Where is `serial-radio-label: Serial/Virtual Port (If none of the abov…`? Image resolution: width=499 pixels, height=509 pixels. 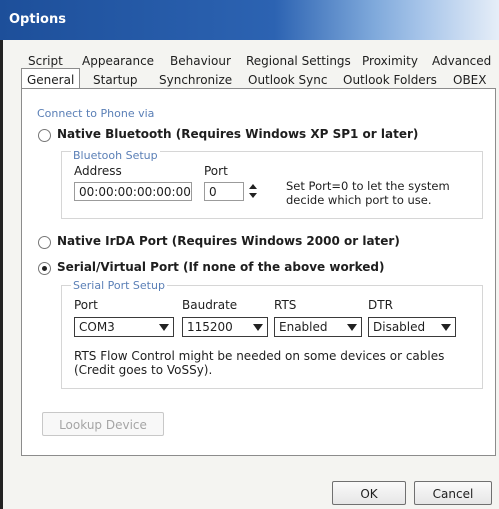
serial-radio-label: Serial/Virtual Port (If none of the abov… is located at coordinates (220, 267).